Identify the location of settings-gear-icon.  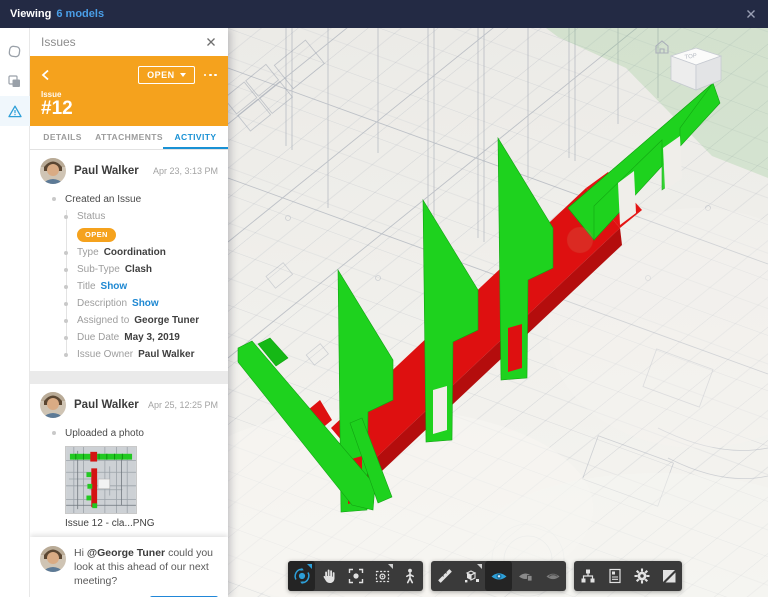
(641, 576).